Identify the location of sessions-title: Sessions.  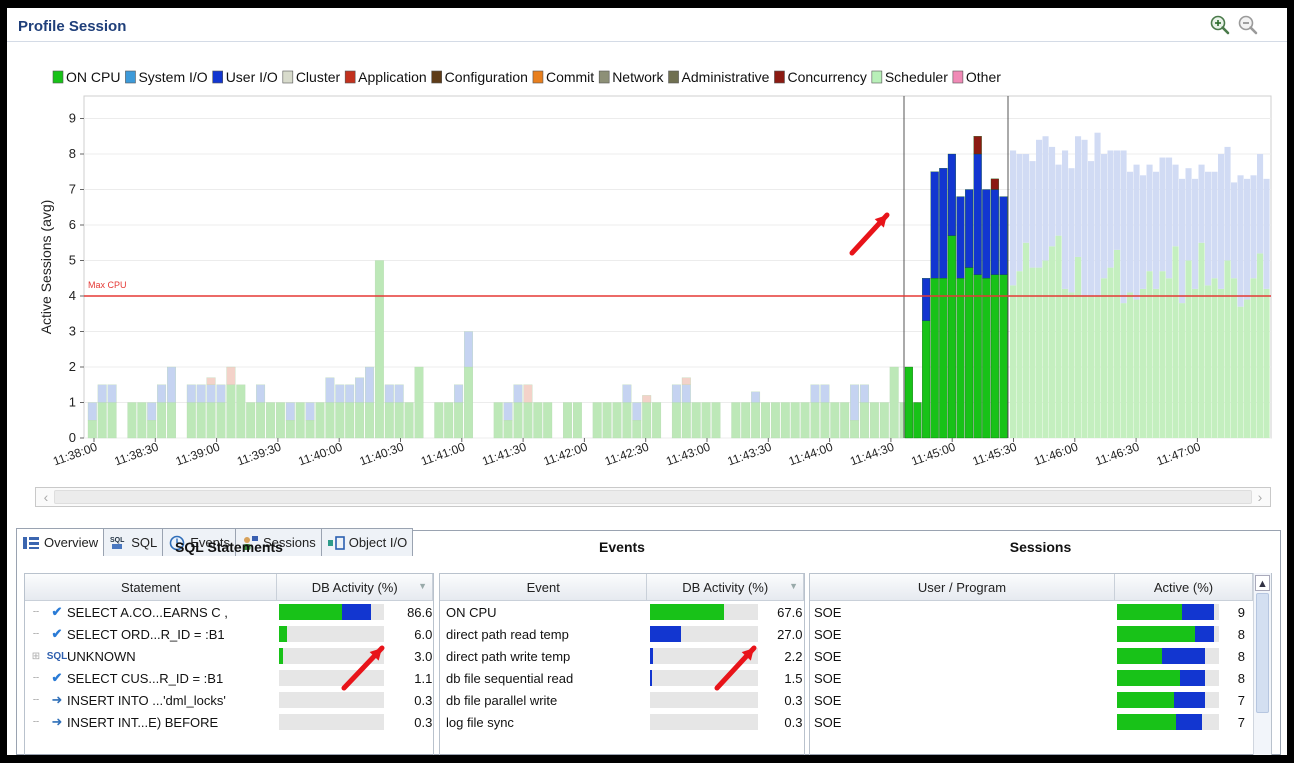
(1040, 547).